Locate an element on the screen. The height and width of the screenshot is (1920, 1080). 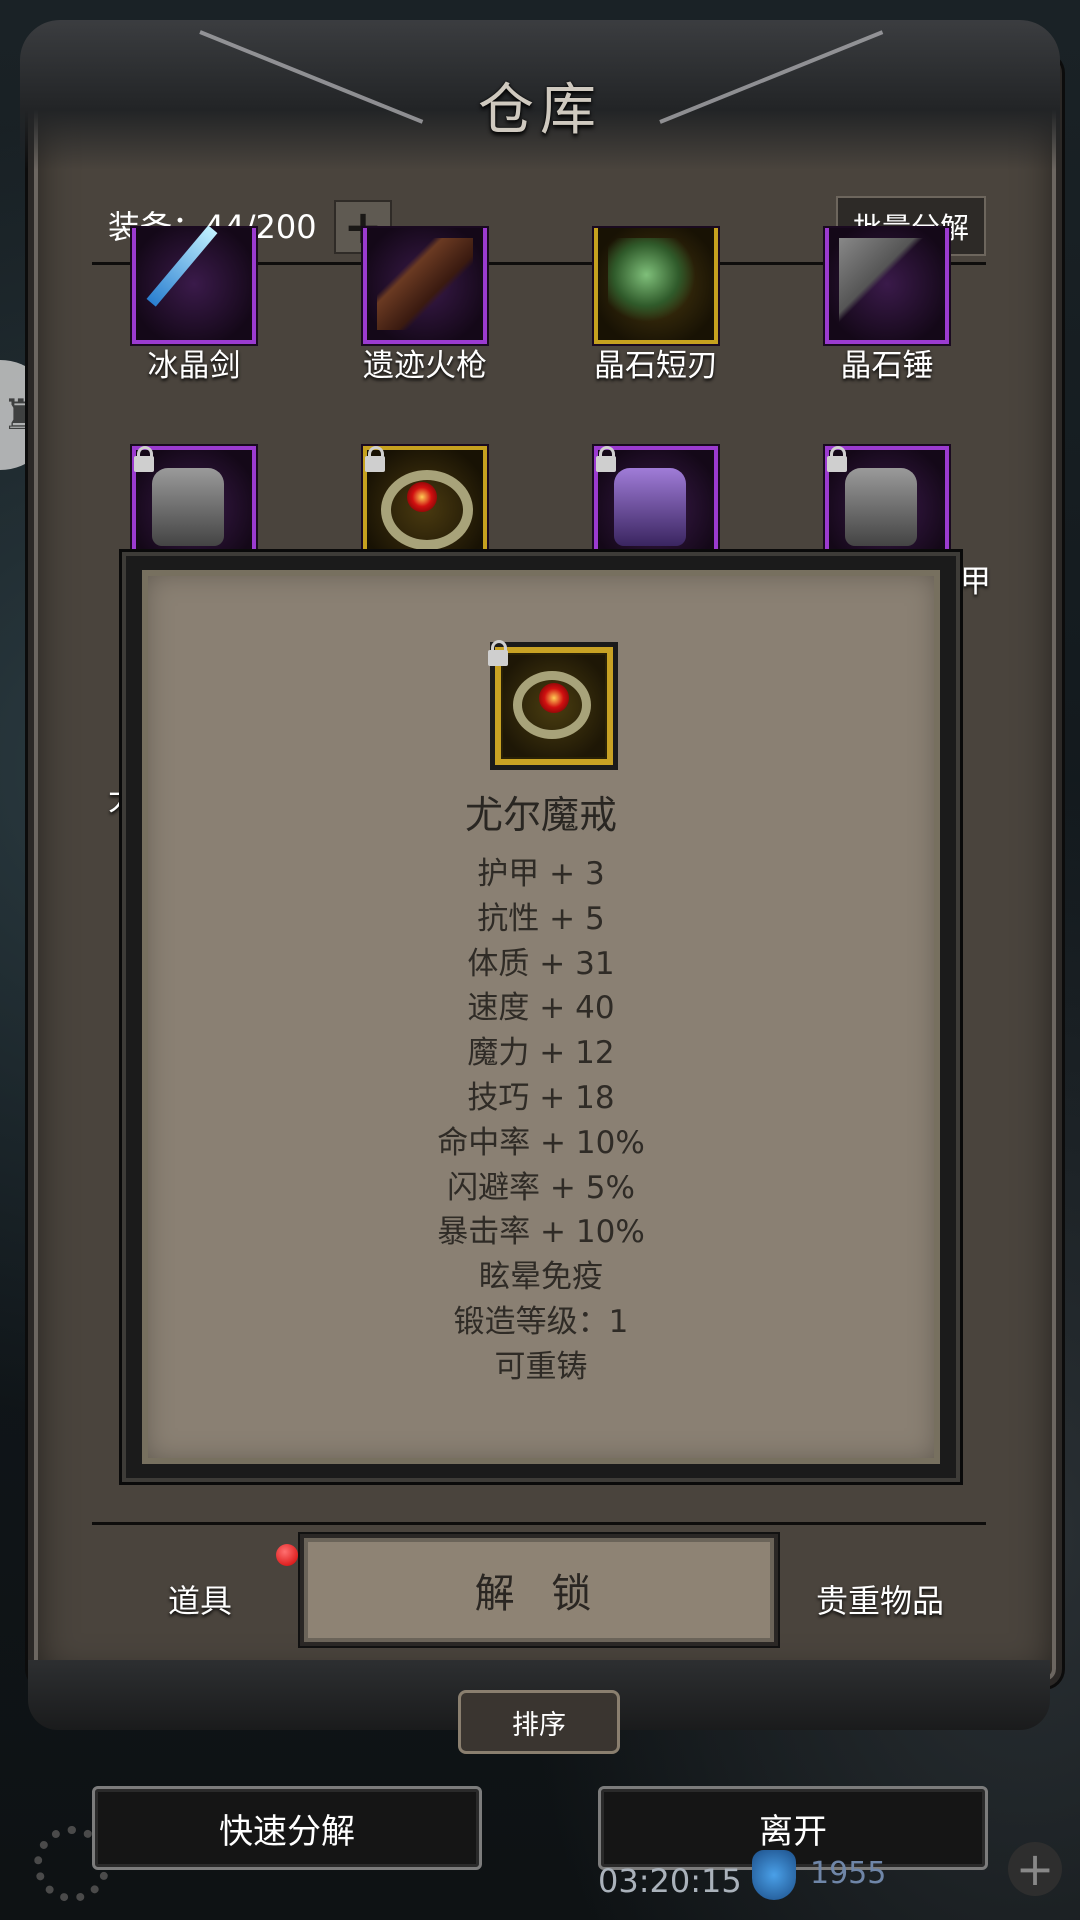
item-name: 冰晶剑 is located at coordinates (194, 366).